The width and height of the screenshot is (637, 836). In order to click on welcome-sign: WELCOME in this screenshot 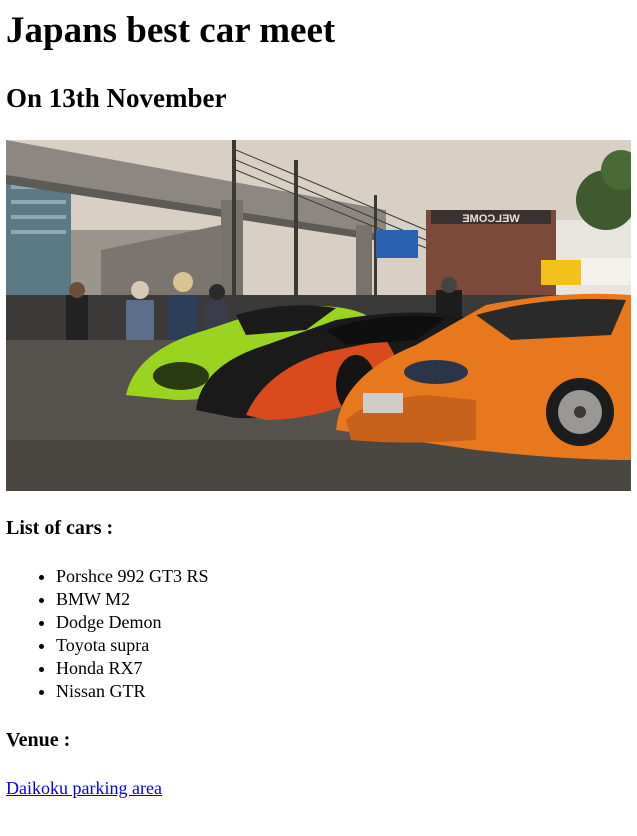, I will do `click(490, 219)`.